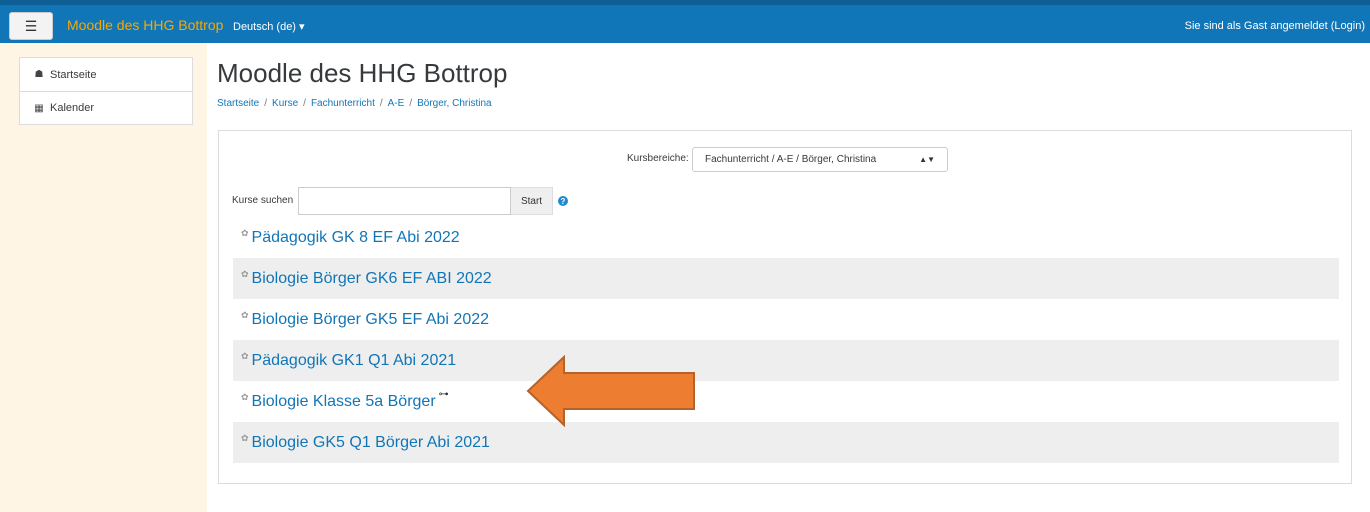 This screenshot has width=1370, height=512. Describe the element at coordinates (344, 402) in the screenshot. I see `course-link: Biologie Klasse 5a Börger` at that location.